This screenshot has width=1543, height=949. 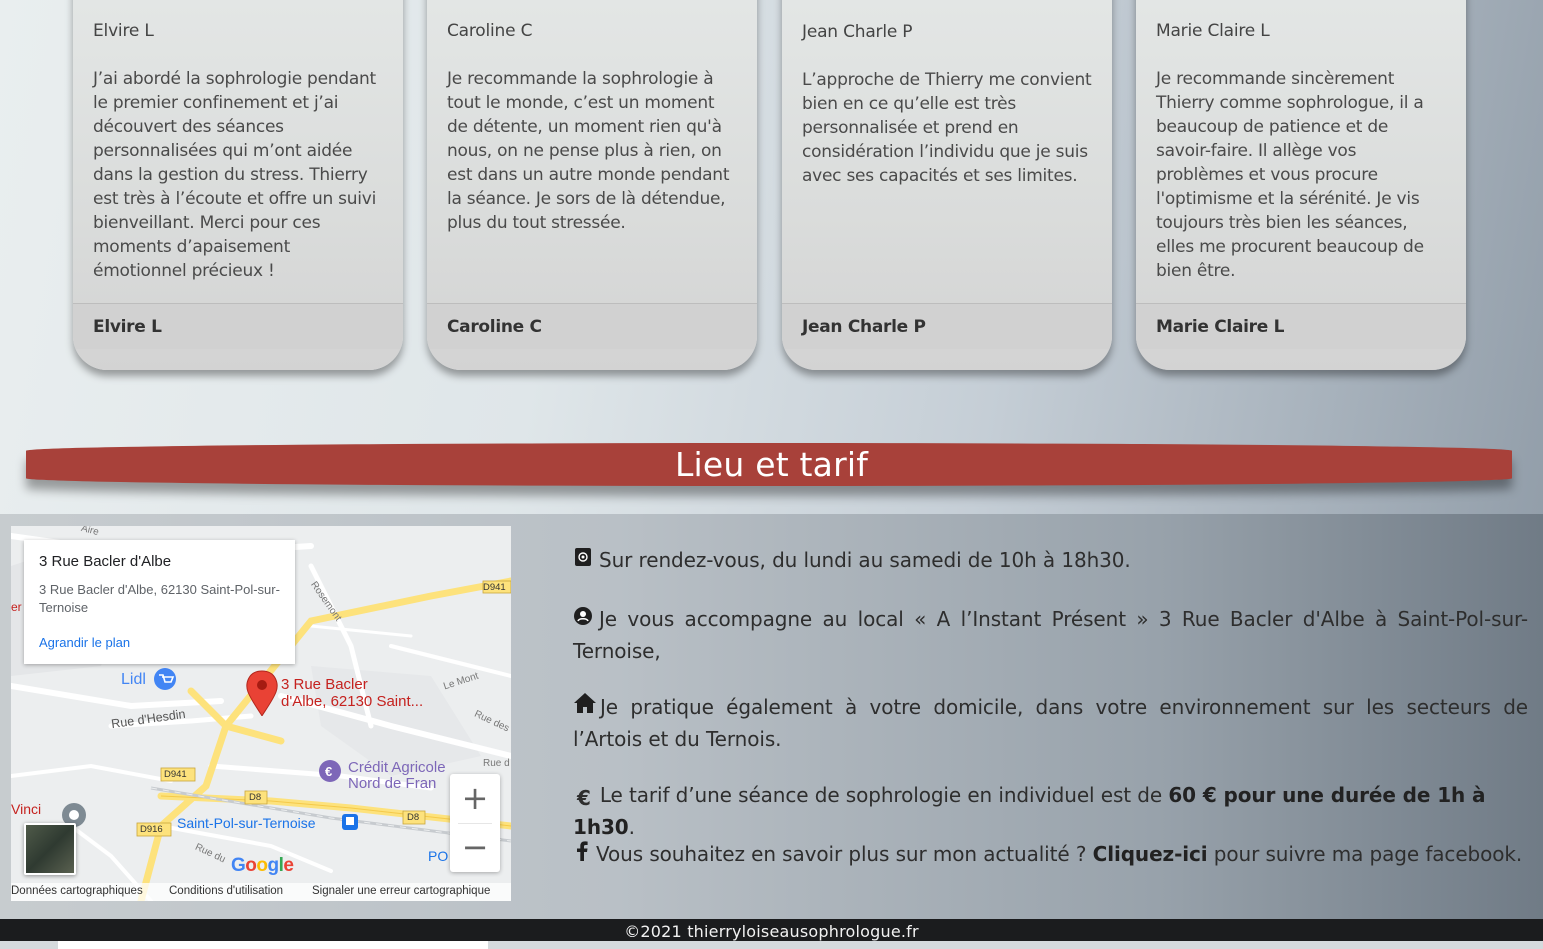 I want to click on zoom-out-button: −, so click(x=475, y=847).